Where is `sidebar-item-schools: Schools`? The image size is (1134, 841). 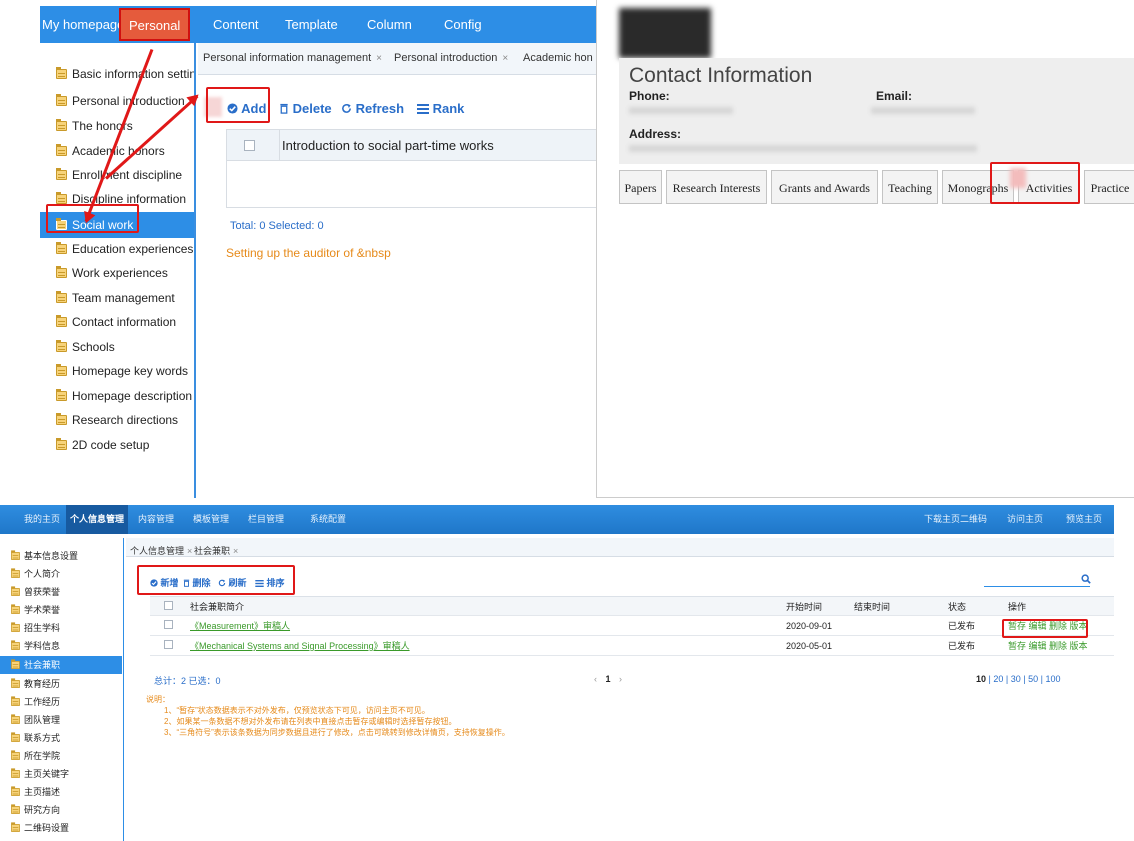
sidebar-item-schools: Schools is located at coordinates (117, 347).